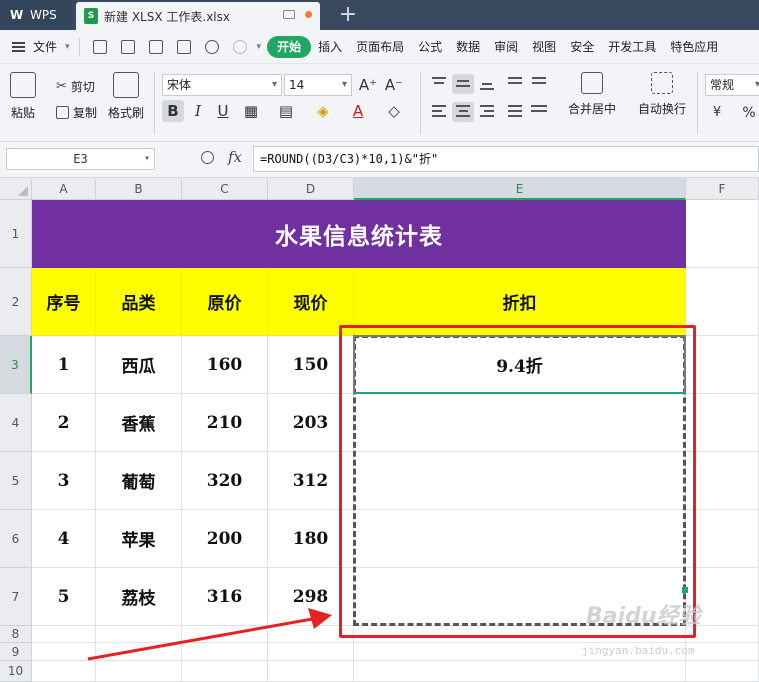  Describe the element at coordinates (91, 16) in the screenshot. I see `spreadsheet-file-icon: S` at that location.